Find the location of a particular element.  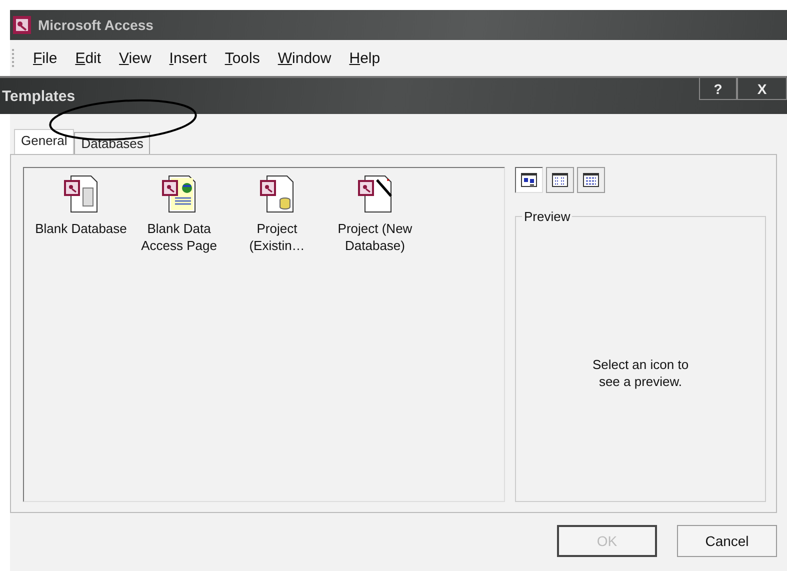

template-label: Blank Database is located at coordinates (81, 228).